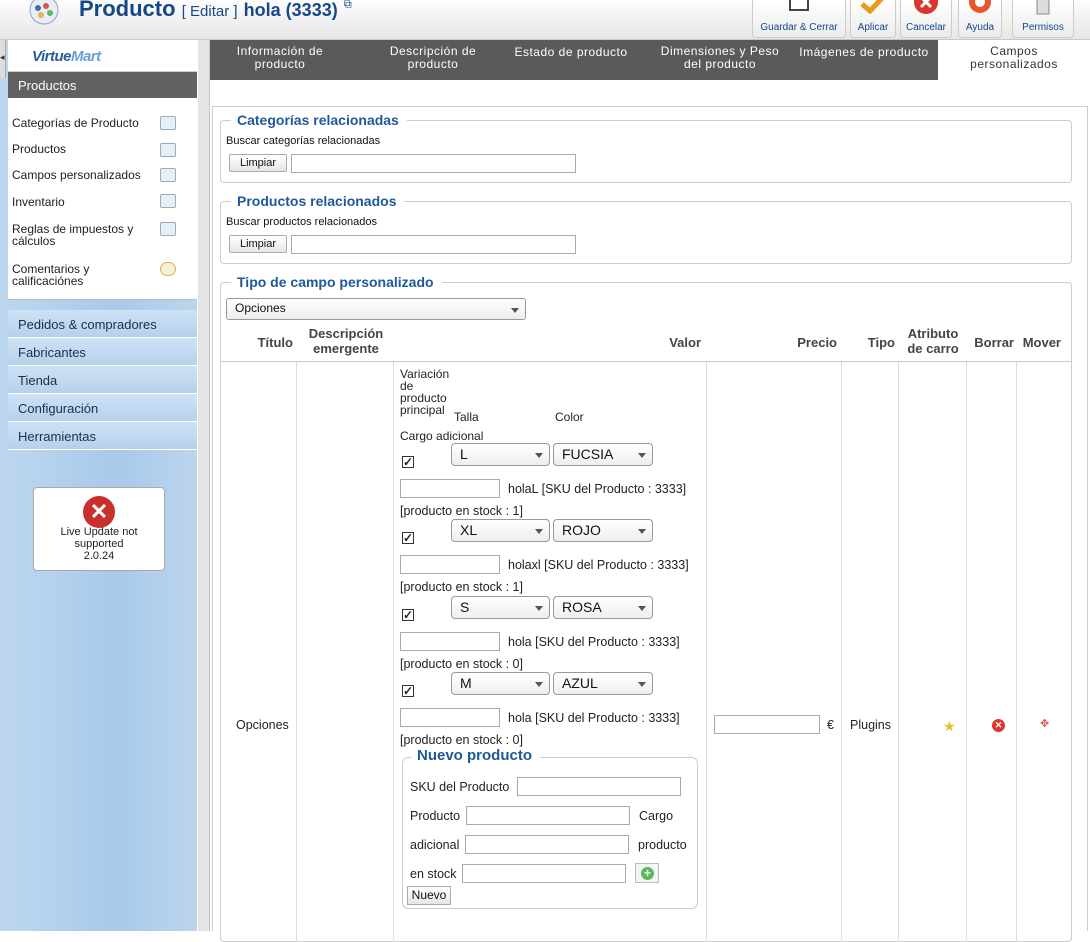 The image size is (1090, 942). What do you see at coordinates (258, 163) in the screenshot?
I see `categorias-clear-button: Limpiar` at bounding box center [258, 163].